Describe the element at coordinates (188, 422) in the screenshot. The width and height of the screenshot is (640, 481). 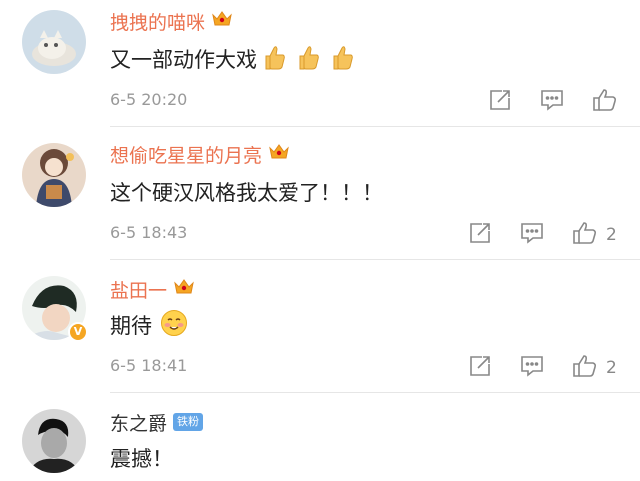
I see `fan-badge: 铁粉` at that location.